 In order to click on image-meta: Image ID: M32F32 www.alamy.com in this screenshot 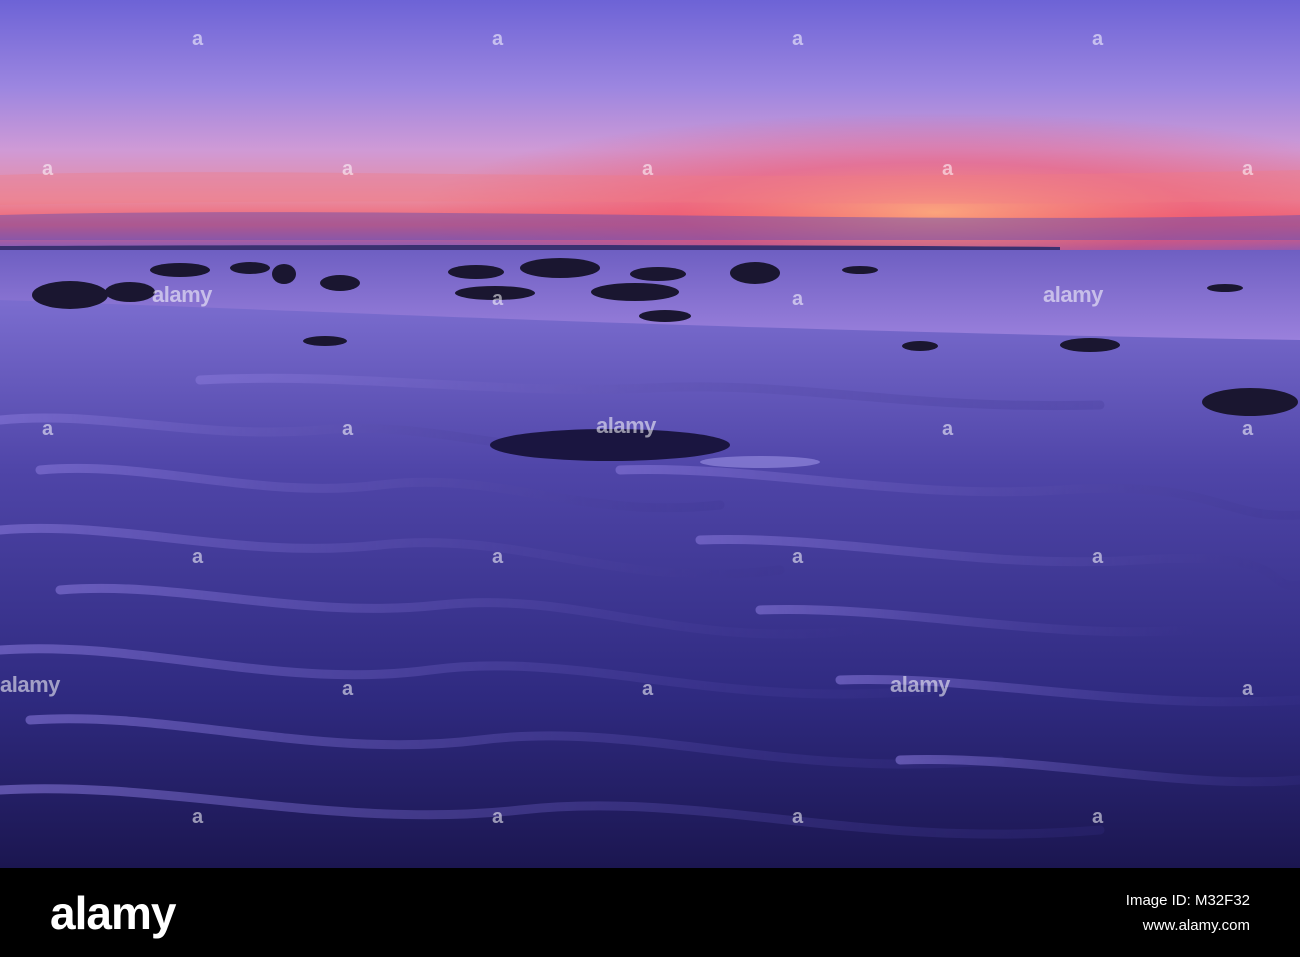, I will do `click(1188, 913)`.